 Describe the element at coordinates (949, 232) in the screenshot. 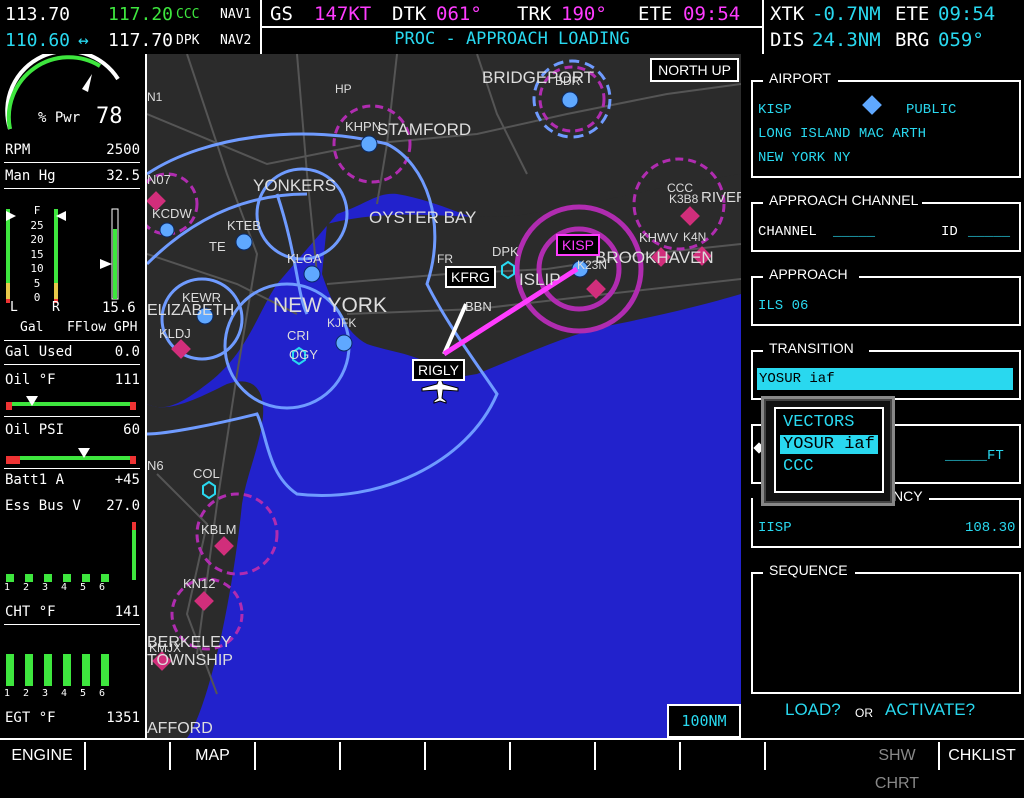

I see `channel-id-label: ID` at that location.